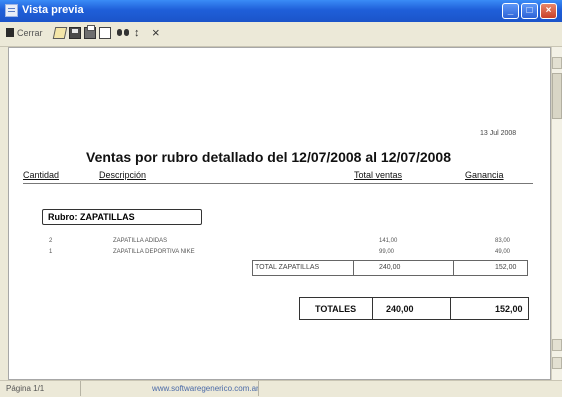 The width and height of the screenshot is (562, 397). What do you see at coordinates (124, 33) in the screenshot?
I see `find-icon` at bounding box center [124, 33].